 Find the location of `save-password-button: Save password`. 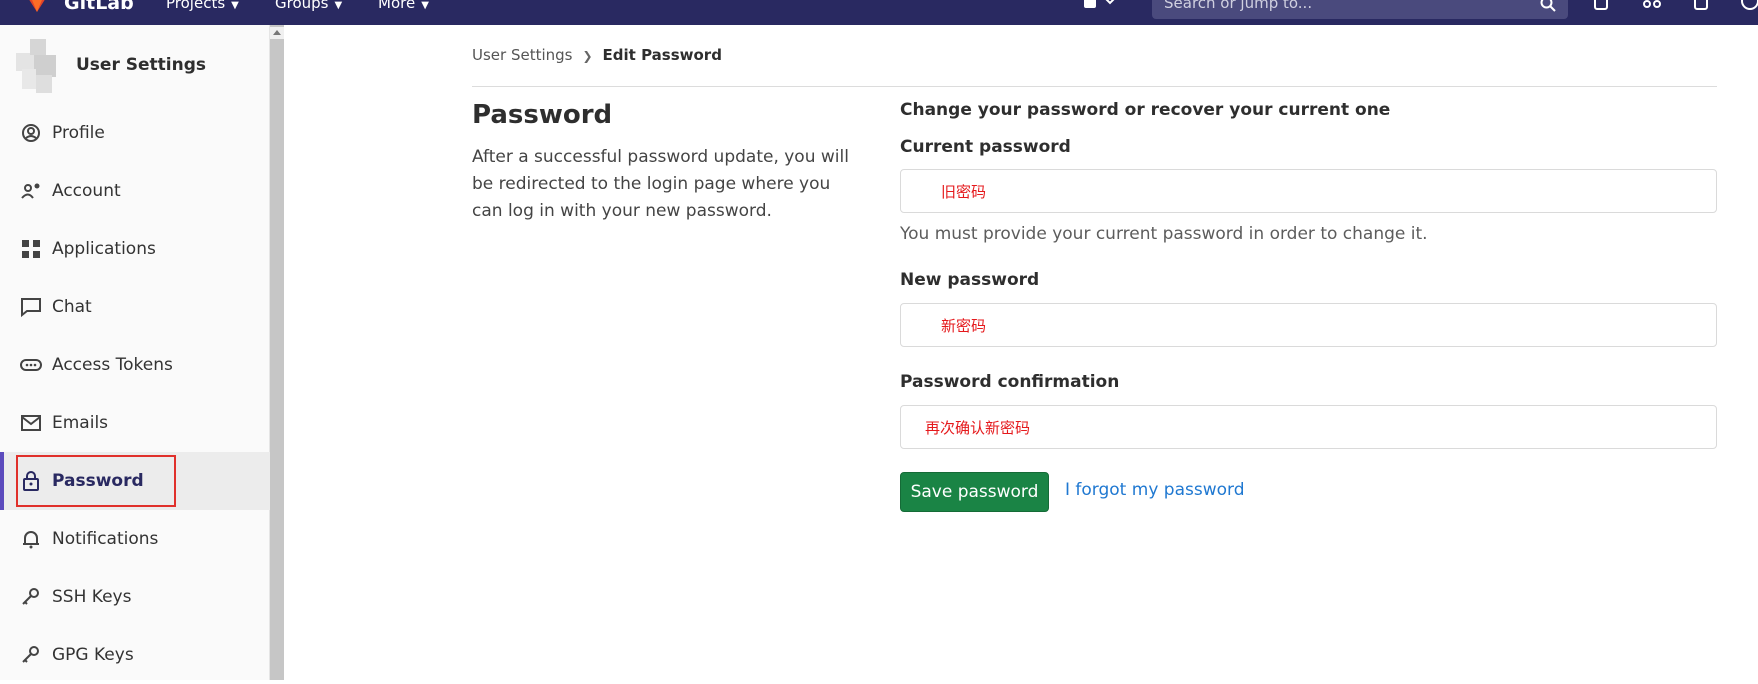

save-password-button: Save password is located at coordinates (974, 492).